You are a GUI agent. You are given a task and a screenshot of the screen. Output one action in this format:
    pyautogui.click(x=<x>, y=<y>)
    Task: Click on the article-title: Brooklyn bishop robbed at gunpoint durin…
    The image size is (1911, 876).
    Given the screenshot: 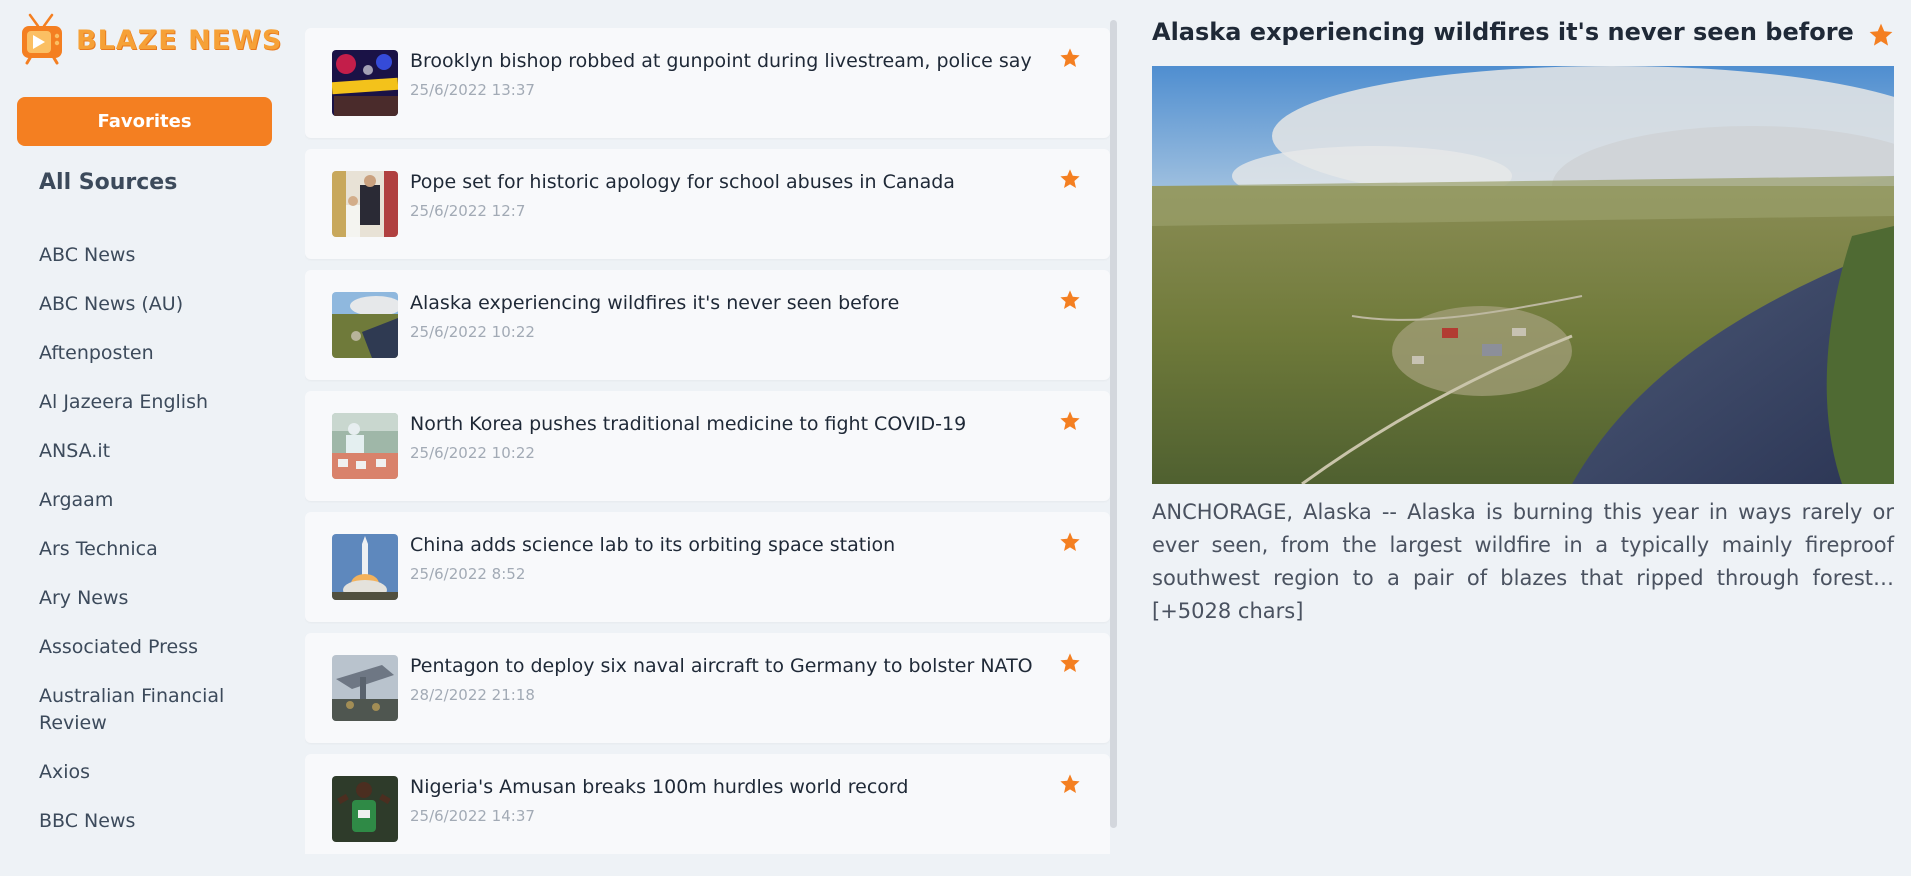 What is the action you would take?
    pyautogui.click(x=721, y=61)
    